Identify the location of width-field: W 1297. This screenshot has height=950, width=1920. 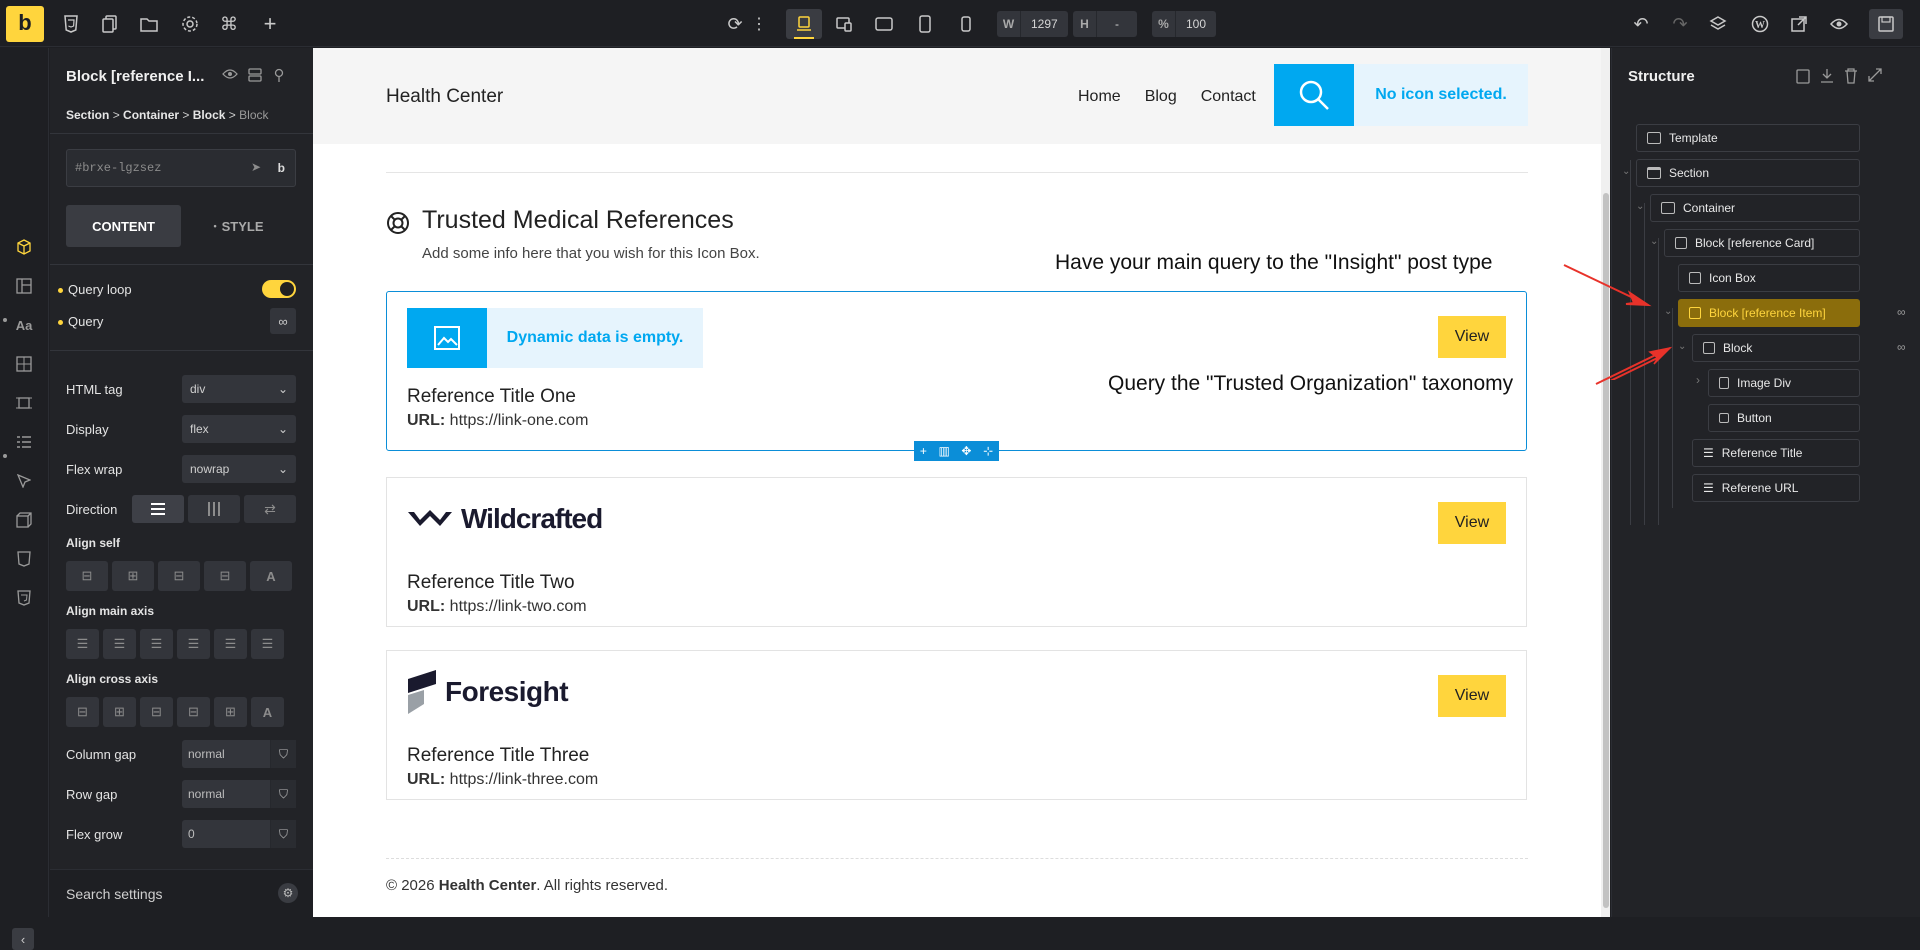
(1032, 24).